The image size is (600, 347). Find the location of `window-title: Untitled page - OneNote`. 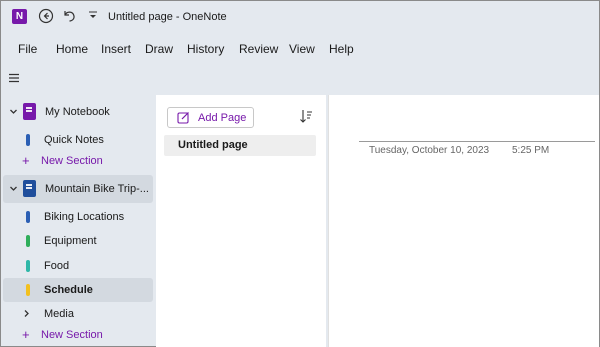

window-title: Untitled page - OneNote is located at coordinates (167, 17).